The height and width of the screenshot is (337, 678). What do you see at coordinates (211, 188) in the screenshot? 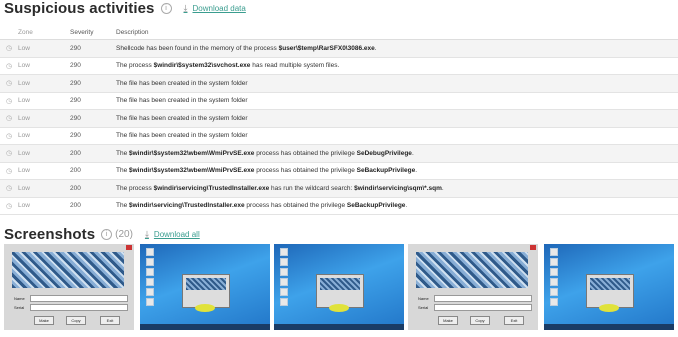
I see `description-highlight: $windir\servicing\TrustedInstaller.exe` at bounding box center [211, 188].